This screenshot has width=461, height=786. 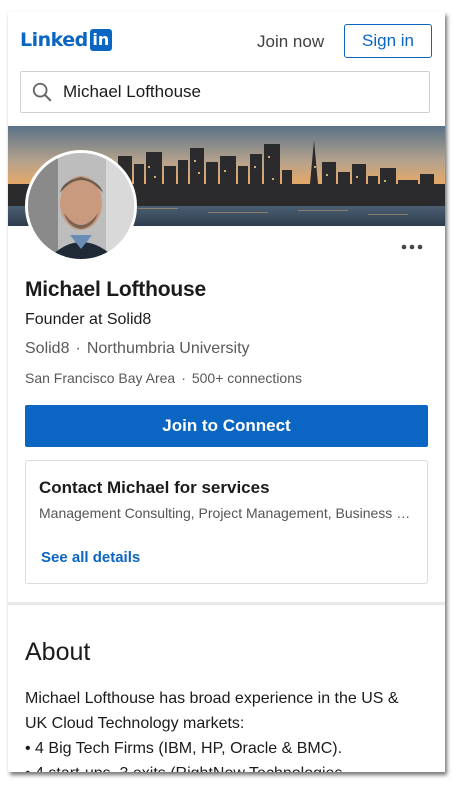 I want to click on more-options-icon, so click(x=412, y=247).